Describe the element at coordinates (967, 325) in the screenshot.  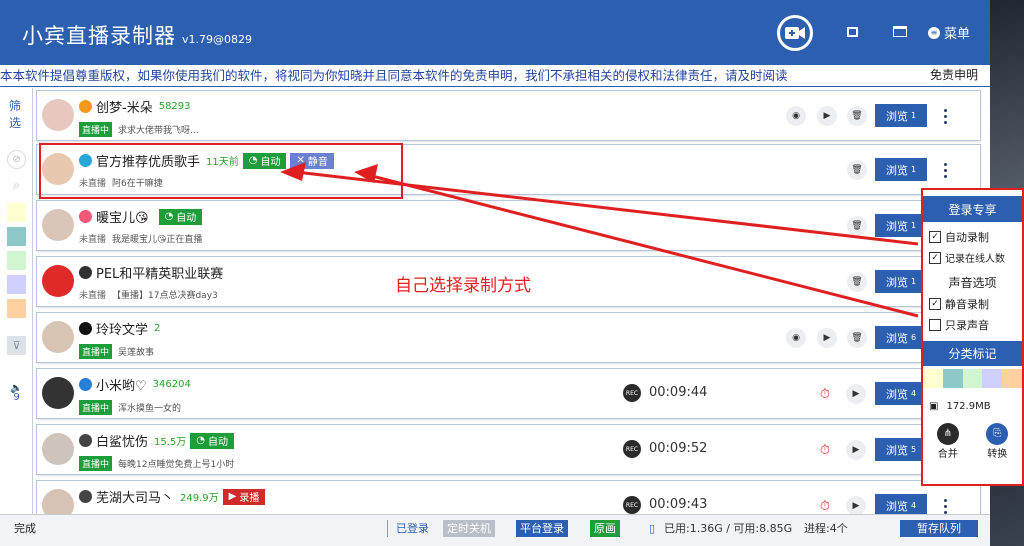
I see `audio-only-label: 只录声音` at that location.